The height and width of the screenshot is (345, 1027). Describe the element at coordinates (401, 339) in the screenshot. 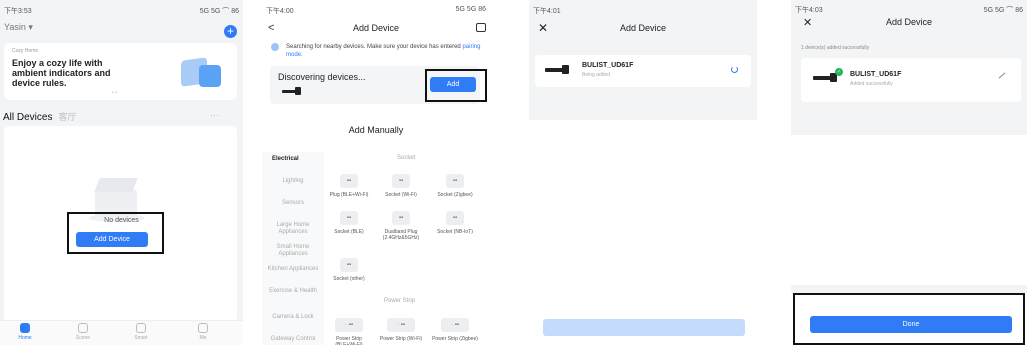

I see `device-label: Power Strip (Wi-Fi)` at that location.